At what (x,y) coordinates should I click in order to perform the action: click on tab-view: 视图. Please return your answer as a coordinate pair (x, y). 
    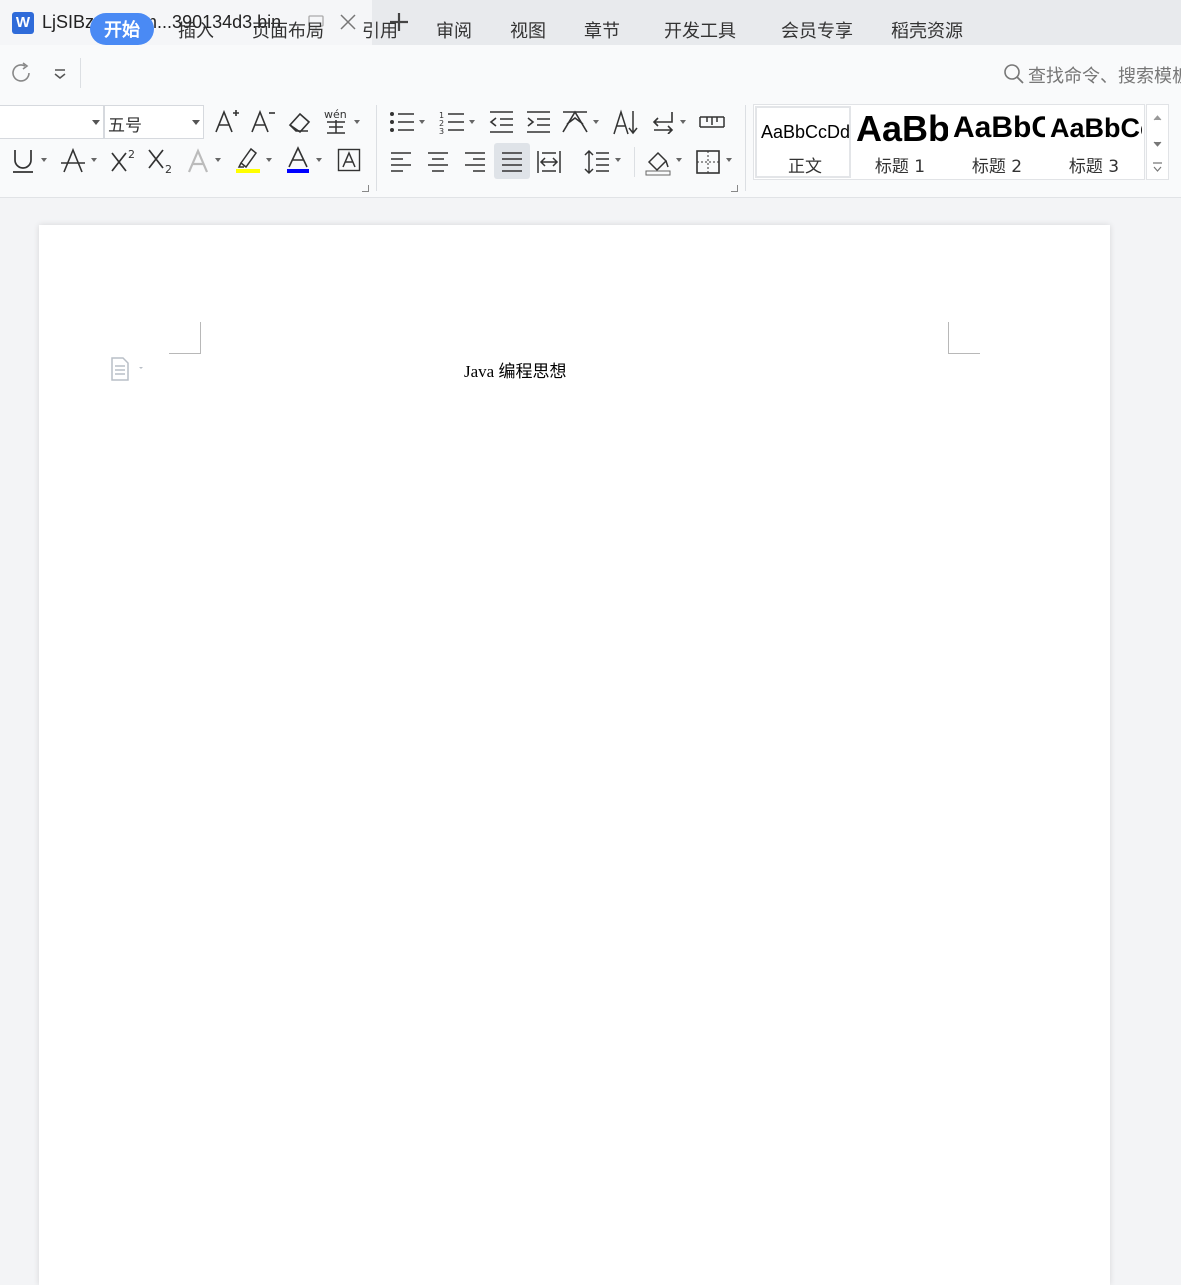
    Looking at the image, I should click on (528, 30).